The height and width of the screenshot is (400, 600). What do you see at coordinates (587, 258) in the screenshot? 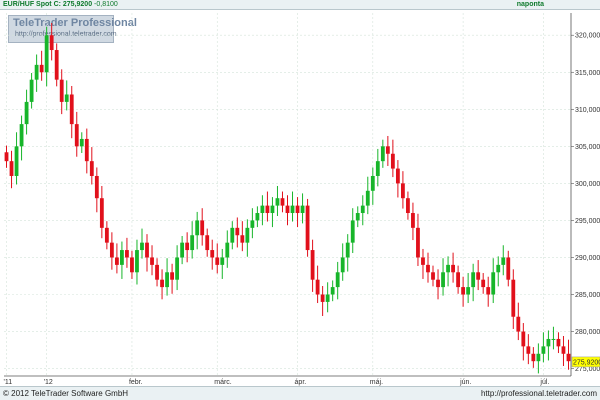
I see `y-tick-label: 290,0000` at bounding box center [587, 258].